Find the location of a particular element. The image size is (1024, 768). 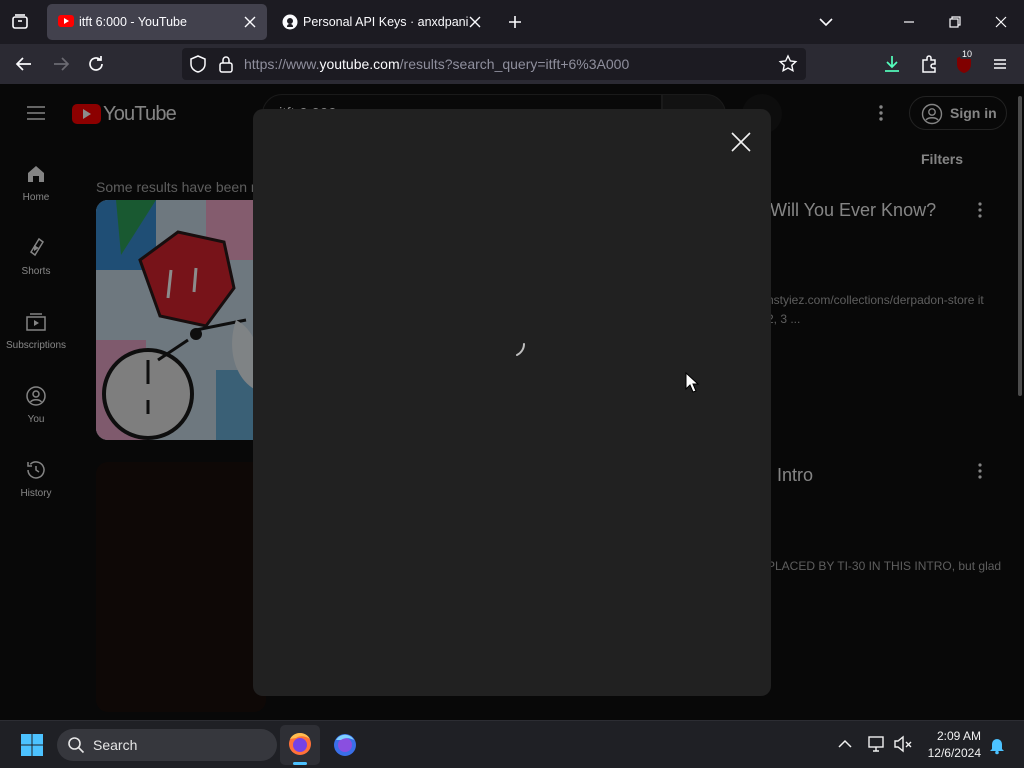

show-hidden-icons-chevron-icon is located at coordinates (845, 744).